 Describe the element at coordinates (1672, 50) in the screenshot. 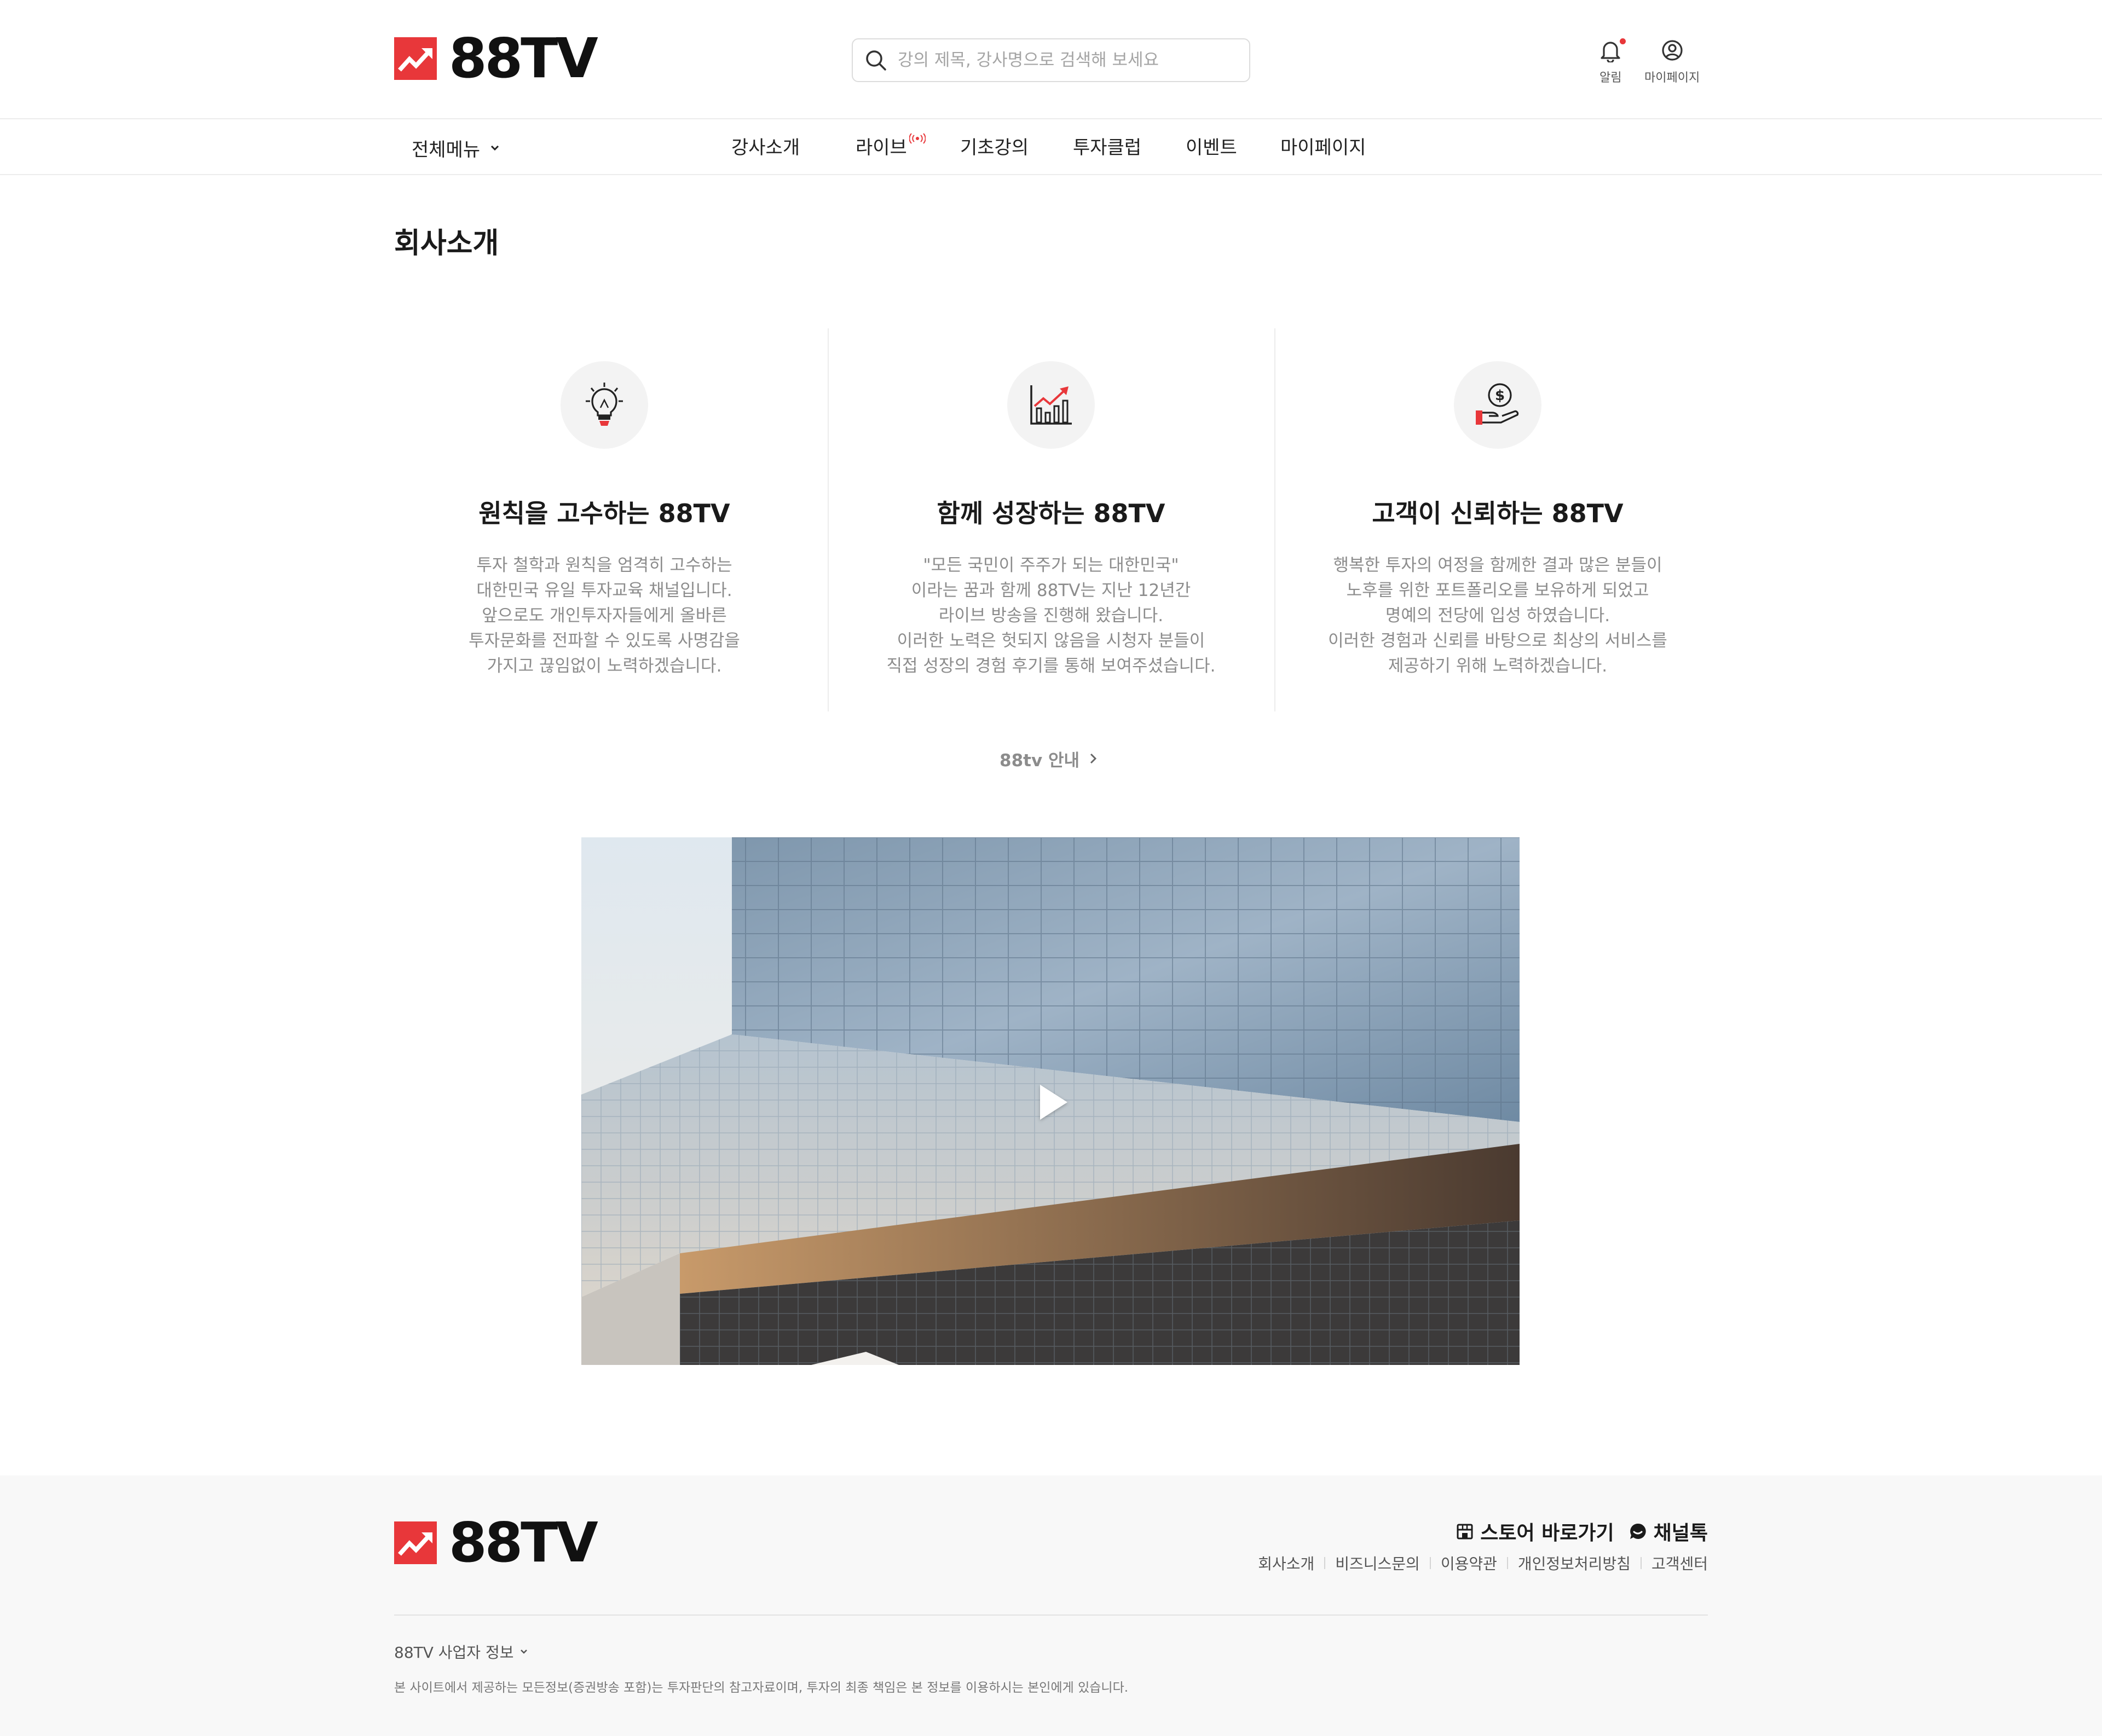

I see `user-circle-icon` at that location.